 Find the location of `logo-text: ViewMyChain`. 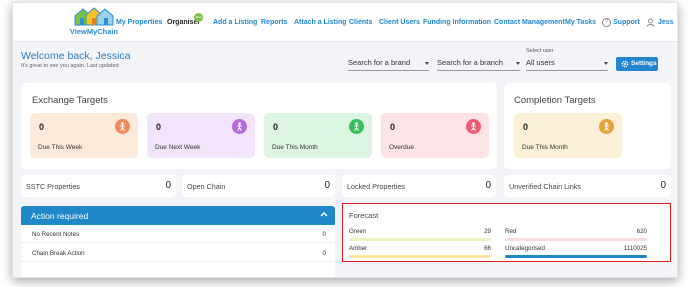

logo-text: ViewMyChain is located at coordinates (94, 31).